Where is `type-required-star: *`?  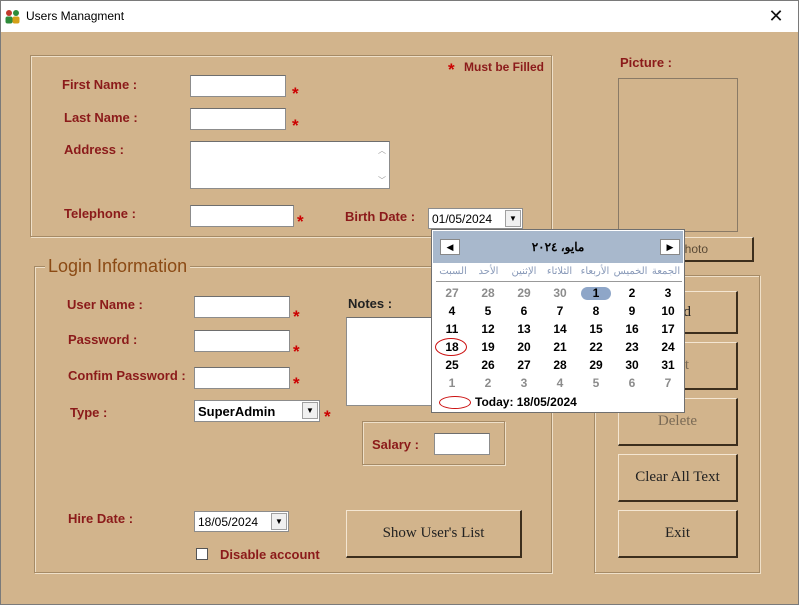
type-required-star: * is located at coordinates (327, 416).